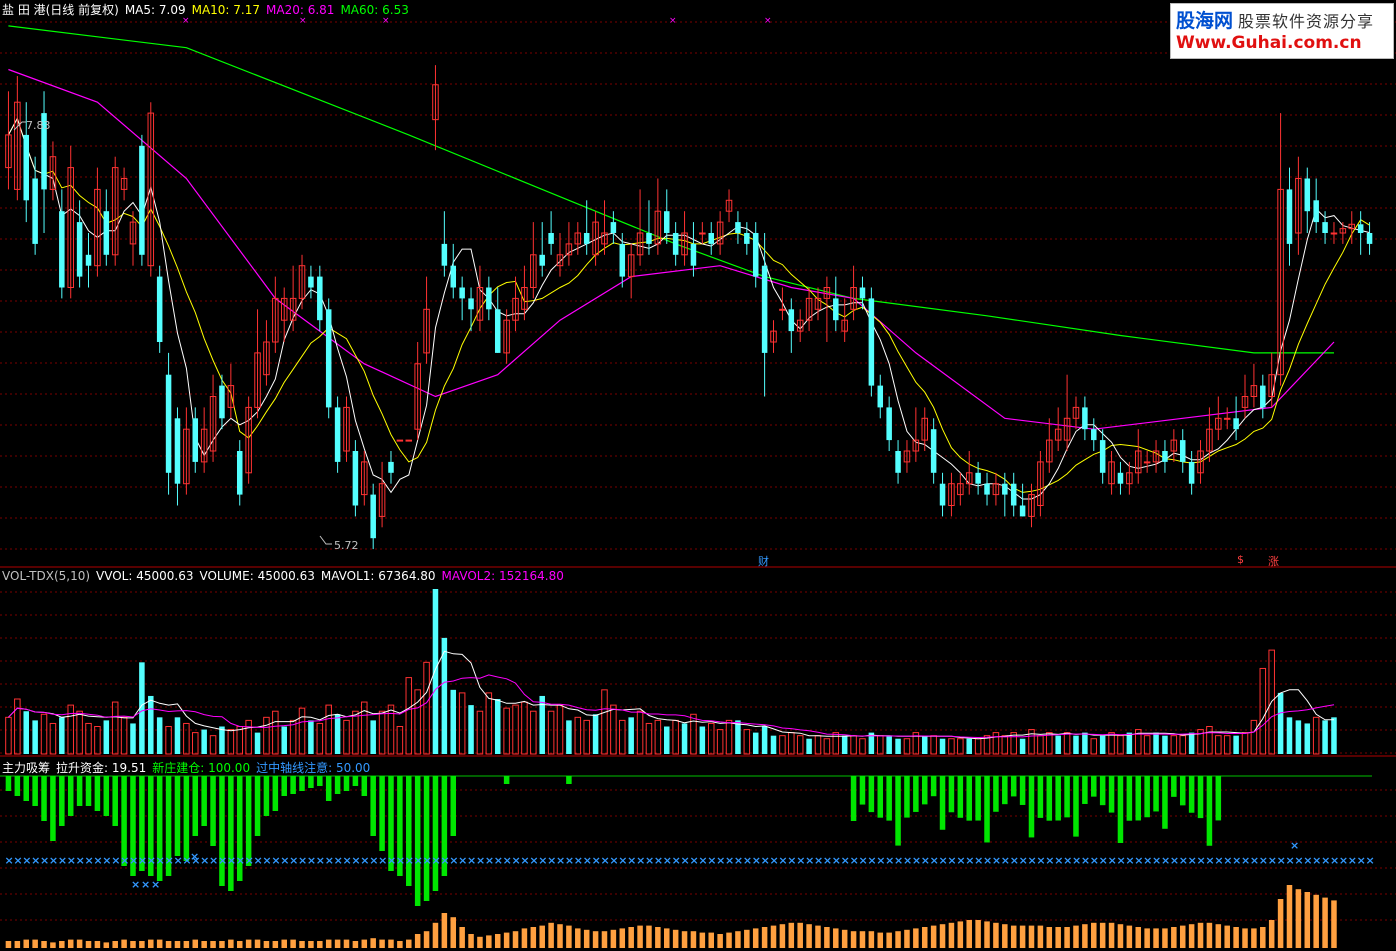 This screenshot has height=951, width=1396. Describe the element at coordinates (763, 561) in the screenshot. I see `cai-marker: 财` at that location.